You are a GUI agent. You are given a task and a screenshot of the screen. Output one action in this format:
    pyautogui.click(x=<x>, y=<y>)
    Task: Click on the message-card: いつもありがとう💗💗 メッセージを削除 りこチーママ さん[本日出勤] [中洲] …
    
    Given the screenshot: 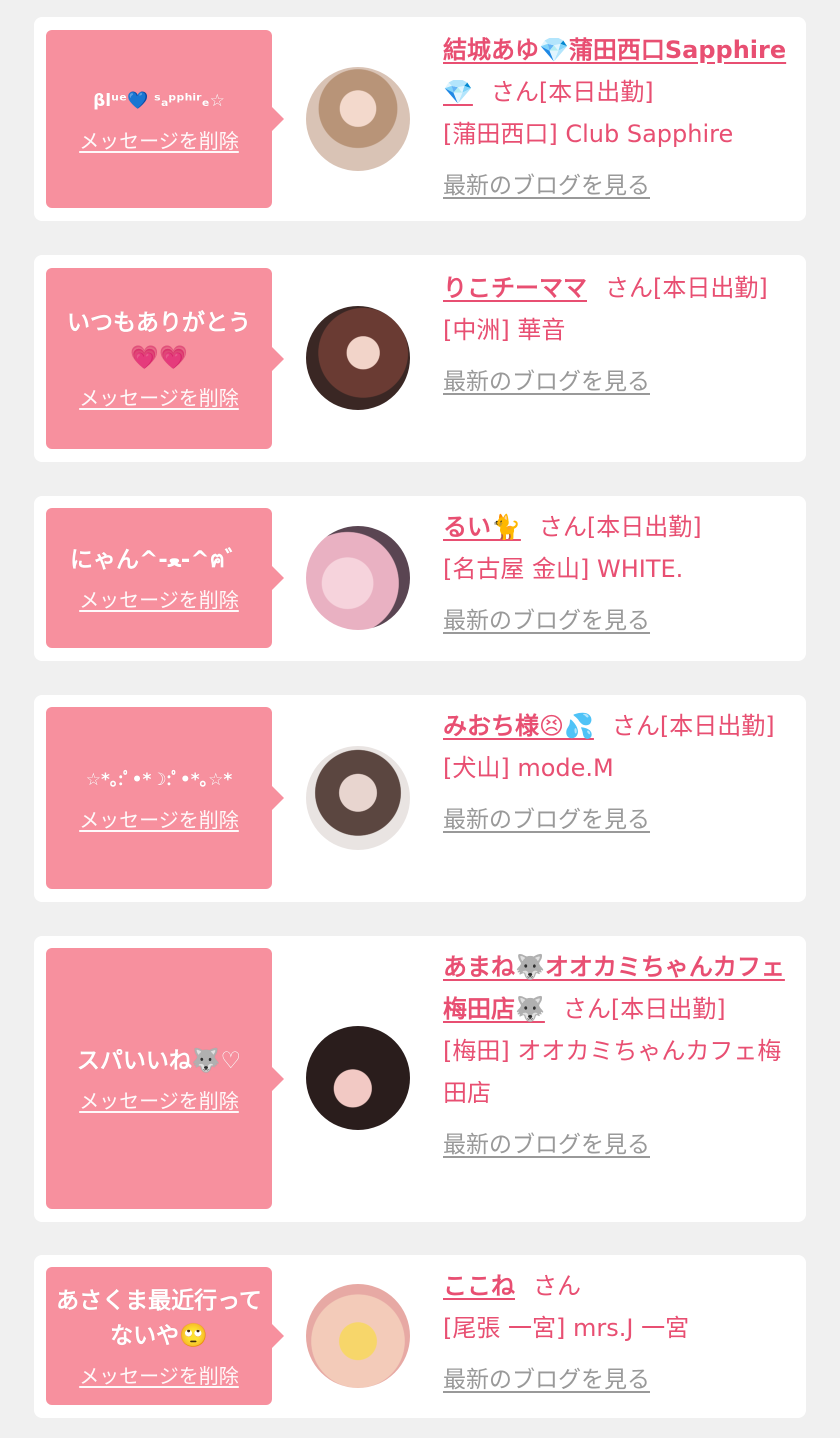 What is the action you would take?
    pyautogui.click(x=420, y=358)
    